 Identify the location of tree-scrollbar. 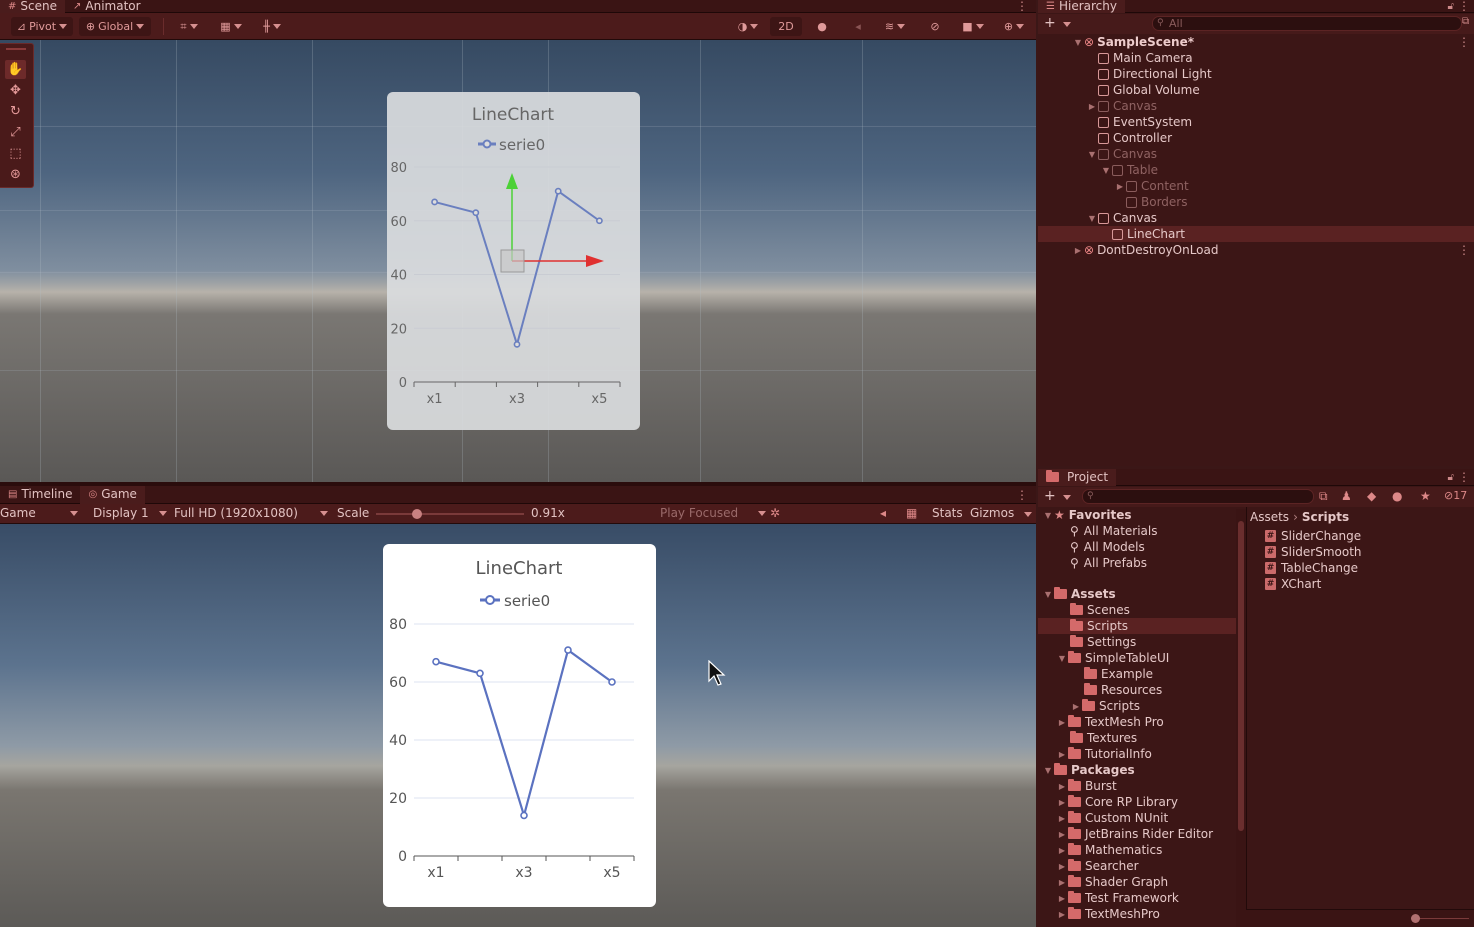
(1241, 718).